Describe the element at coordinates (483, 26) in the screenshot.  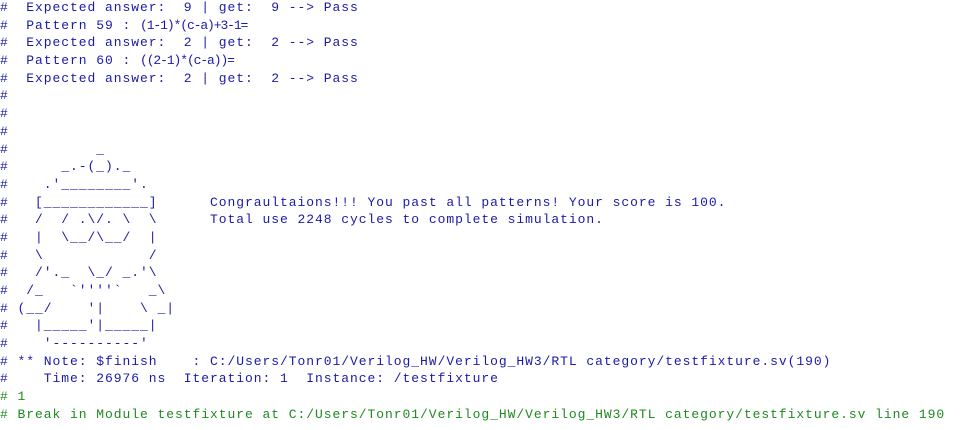
I see `pattern-line: # Pattern 59 : (1-1)*(c-a)+3-1=` at that location.